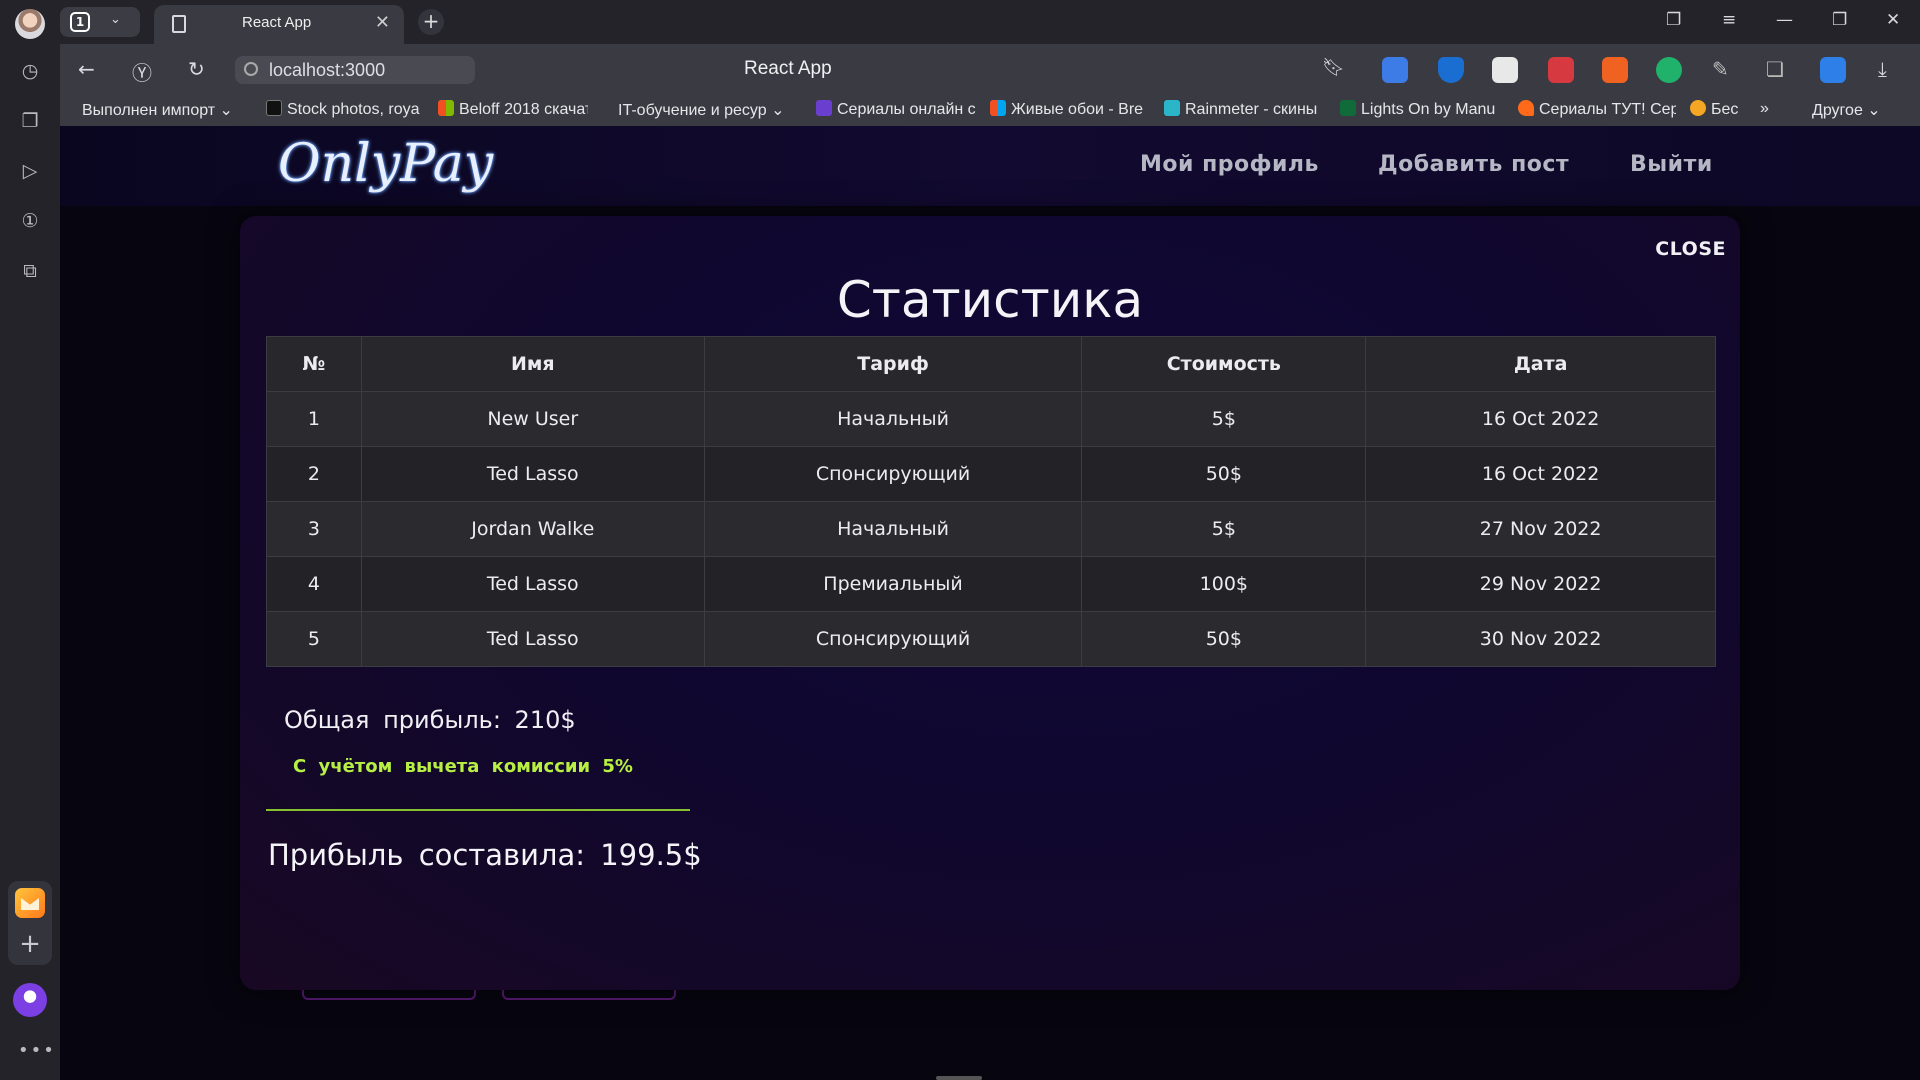 The image size is (1920, 1080). What do you see at coordinates (692, 110) in the screenshot?
I see `bookmark-label: IT-обучение и ресур` at bounding box center [692, 110].